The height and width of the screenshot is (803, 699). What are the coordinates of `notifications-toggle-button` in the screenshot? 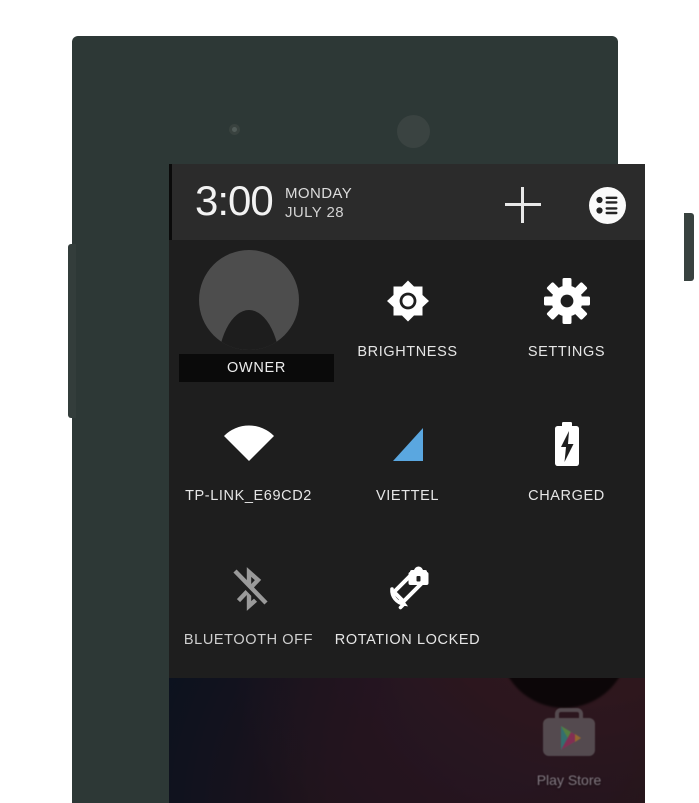 It's located at (607, 205).